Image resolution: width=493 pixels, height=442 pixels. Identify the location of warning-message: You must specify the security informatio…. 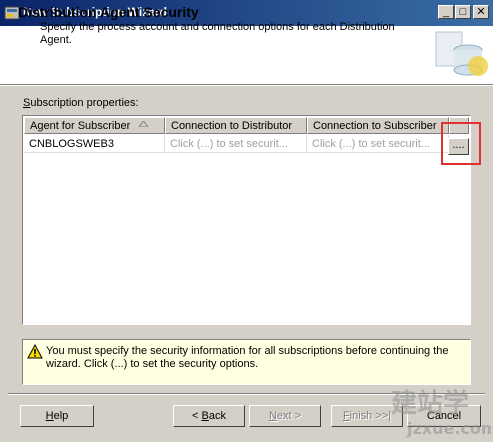
(247, 357).